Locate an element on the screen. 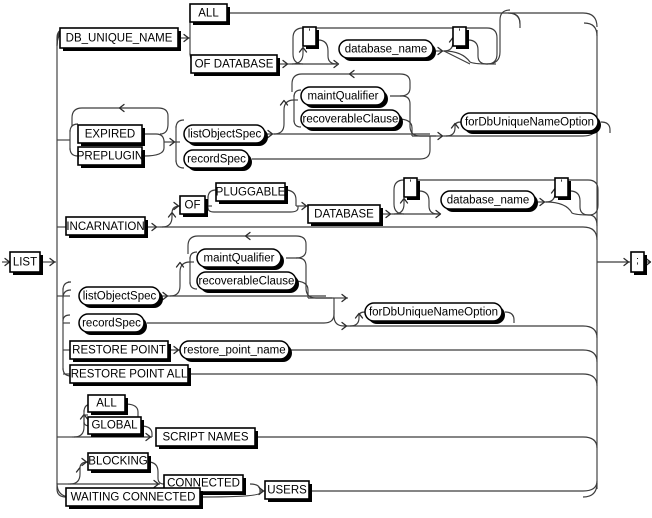 The image size is (652, 518). keyword-restore-point-all-label: RESTORE POINT ALL is located at coordinates (129, 375).